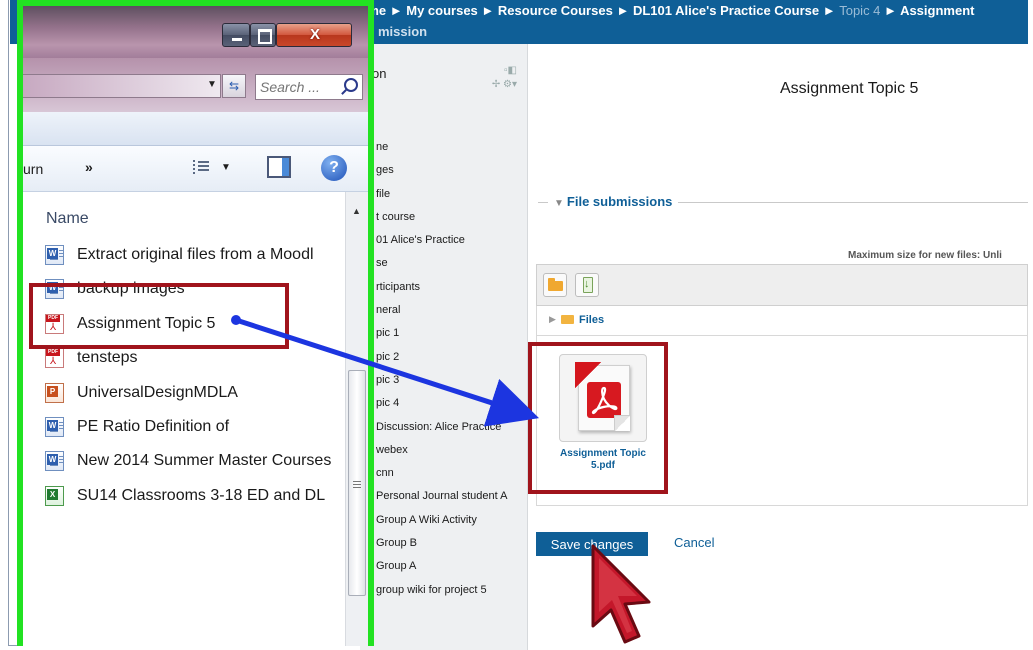 The width and height of the screenshot is (1033, 650). I want to click on drag-arrow-line, so click(387, 372).